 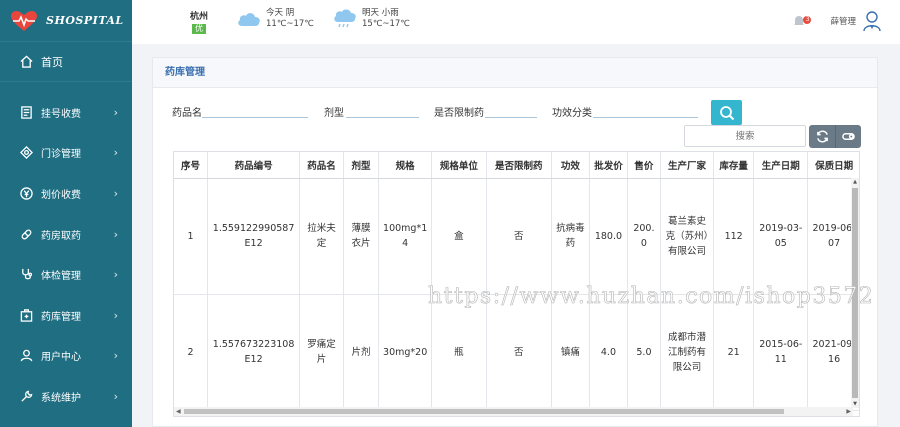 What do you see at coordinates (61, 317) in the screenshot?
I see `sidebar-item-label: 药库管理` at bounding box center [61, 317].